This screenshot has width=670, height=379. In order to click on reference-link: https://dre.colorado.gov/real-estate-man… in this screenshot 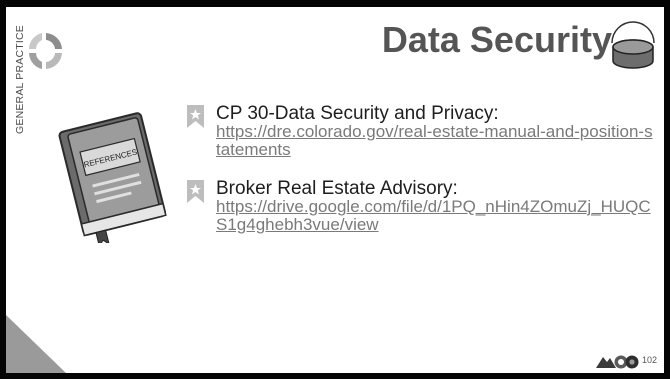, I will do `click(436, 141)`.